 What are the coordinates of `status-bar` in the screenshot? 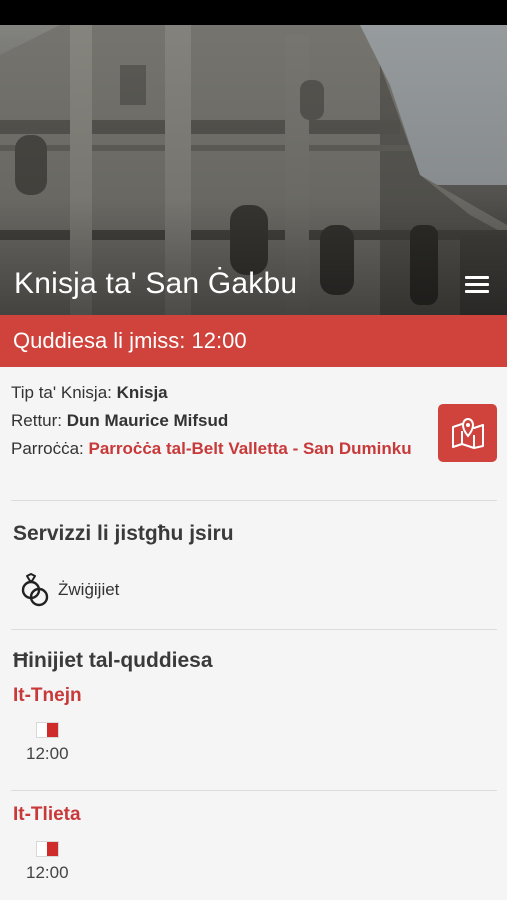 It's located at (253, 12).